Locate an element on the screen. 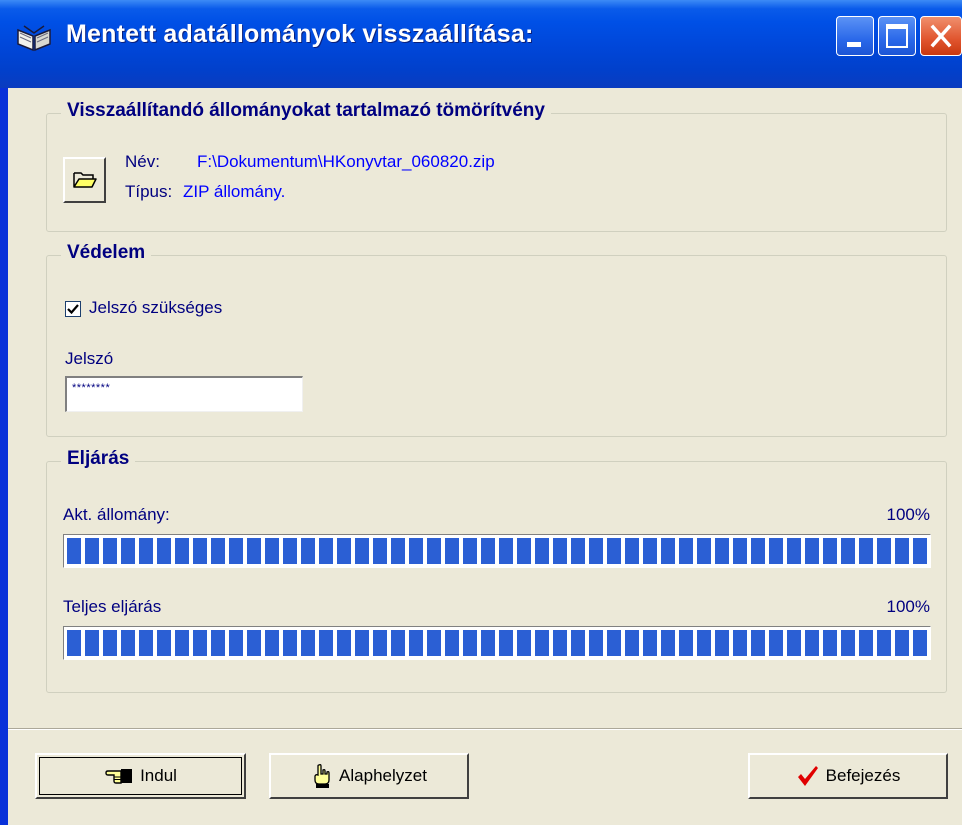 This screenshot has height=825, width=967. type-label: Típus: is located at coordinates (149, 191).